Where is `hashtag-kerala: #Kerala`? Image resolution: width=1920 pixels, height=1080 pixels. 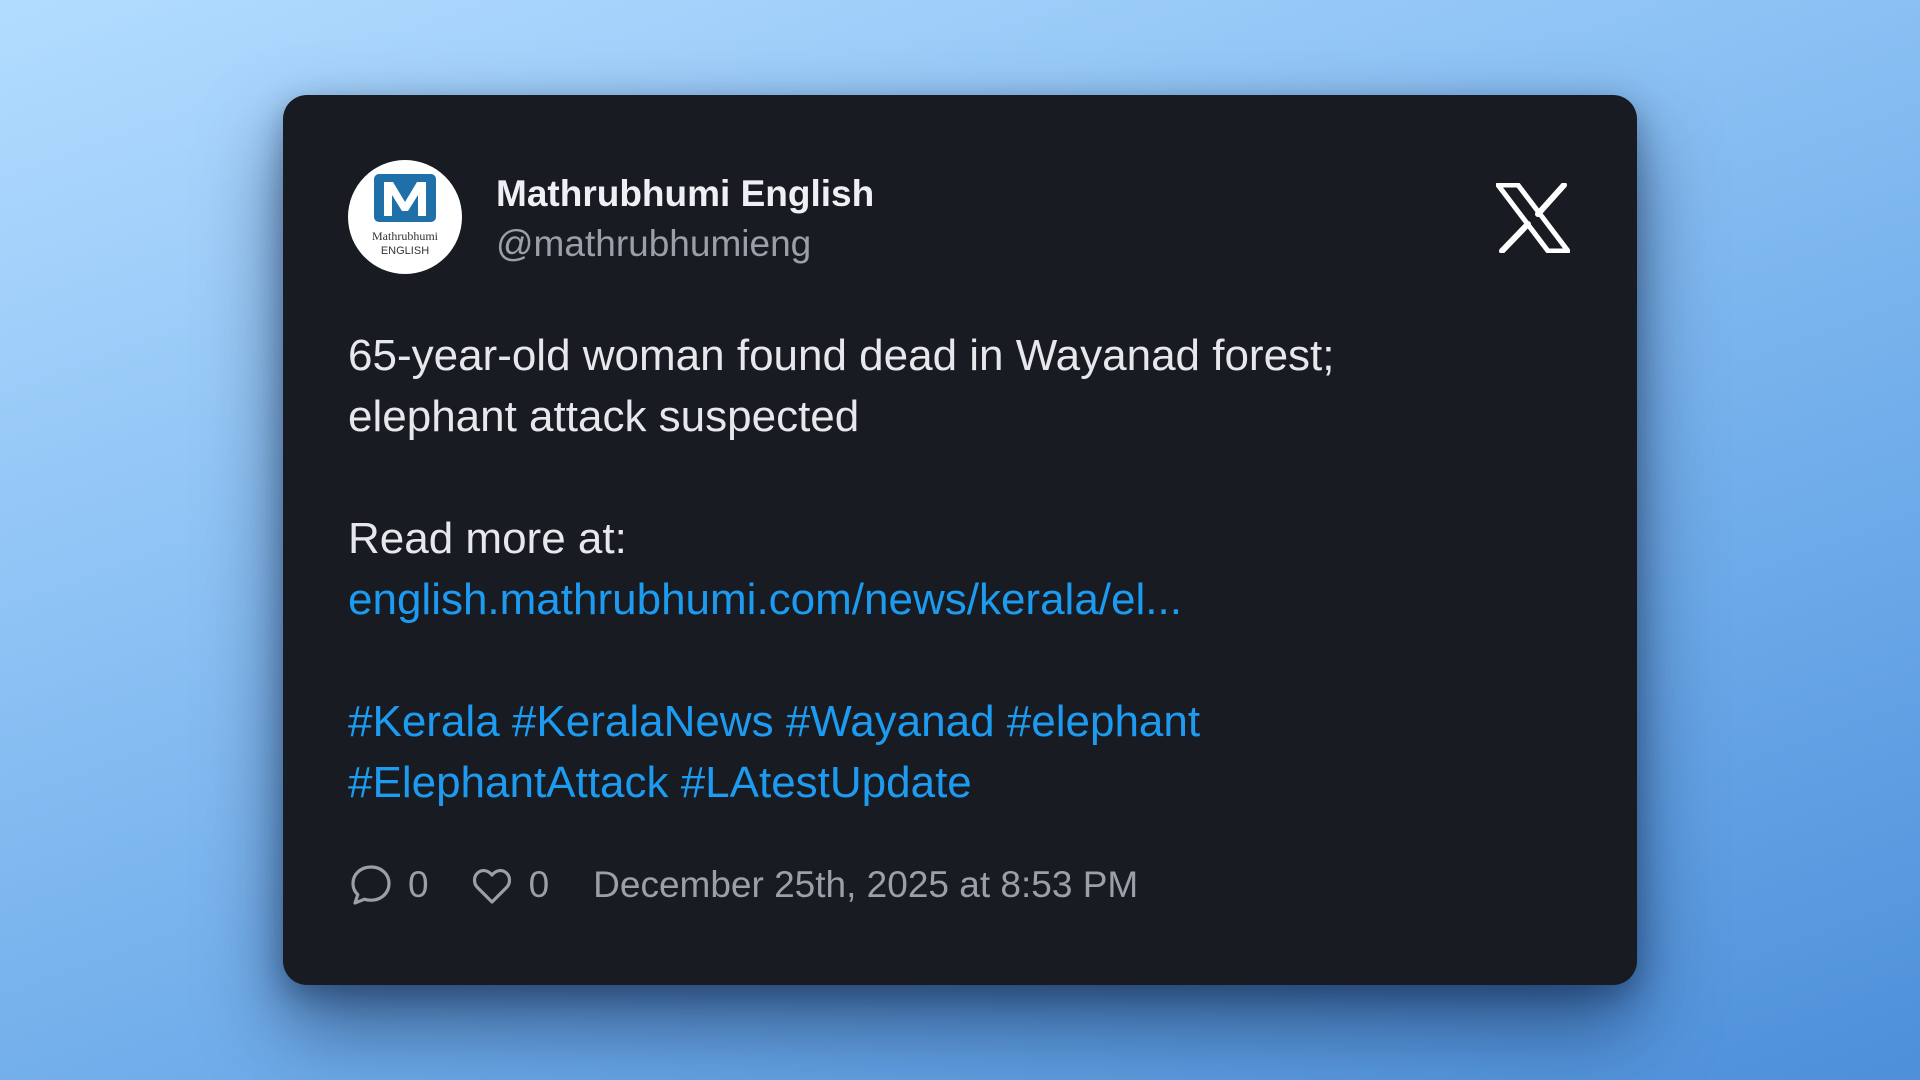 hashtag-kerala: #Kerala is located at coordinates (424, 721).